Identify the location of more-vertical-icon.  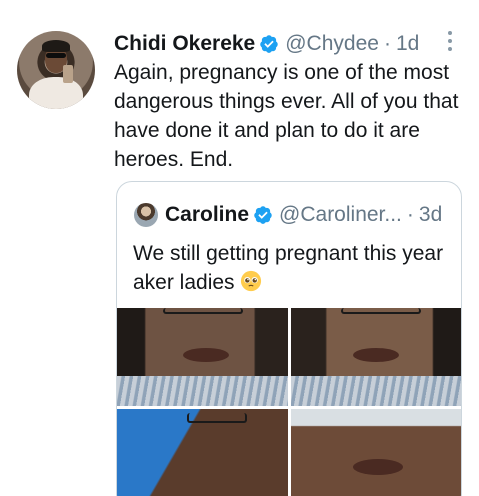
(450, 41).